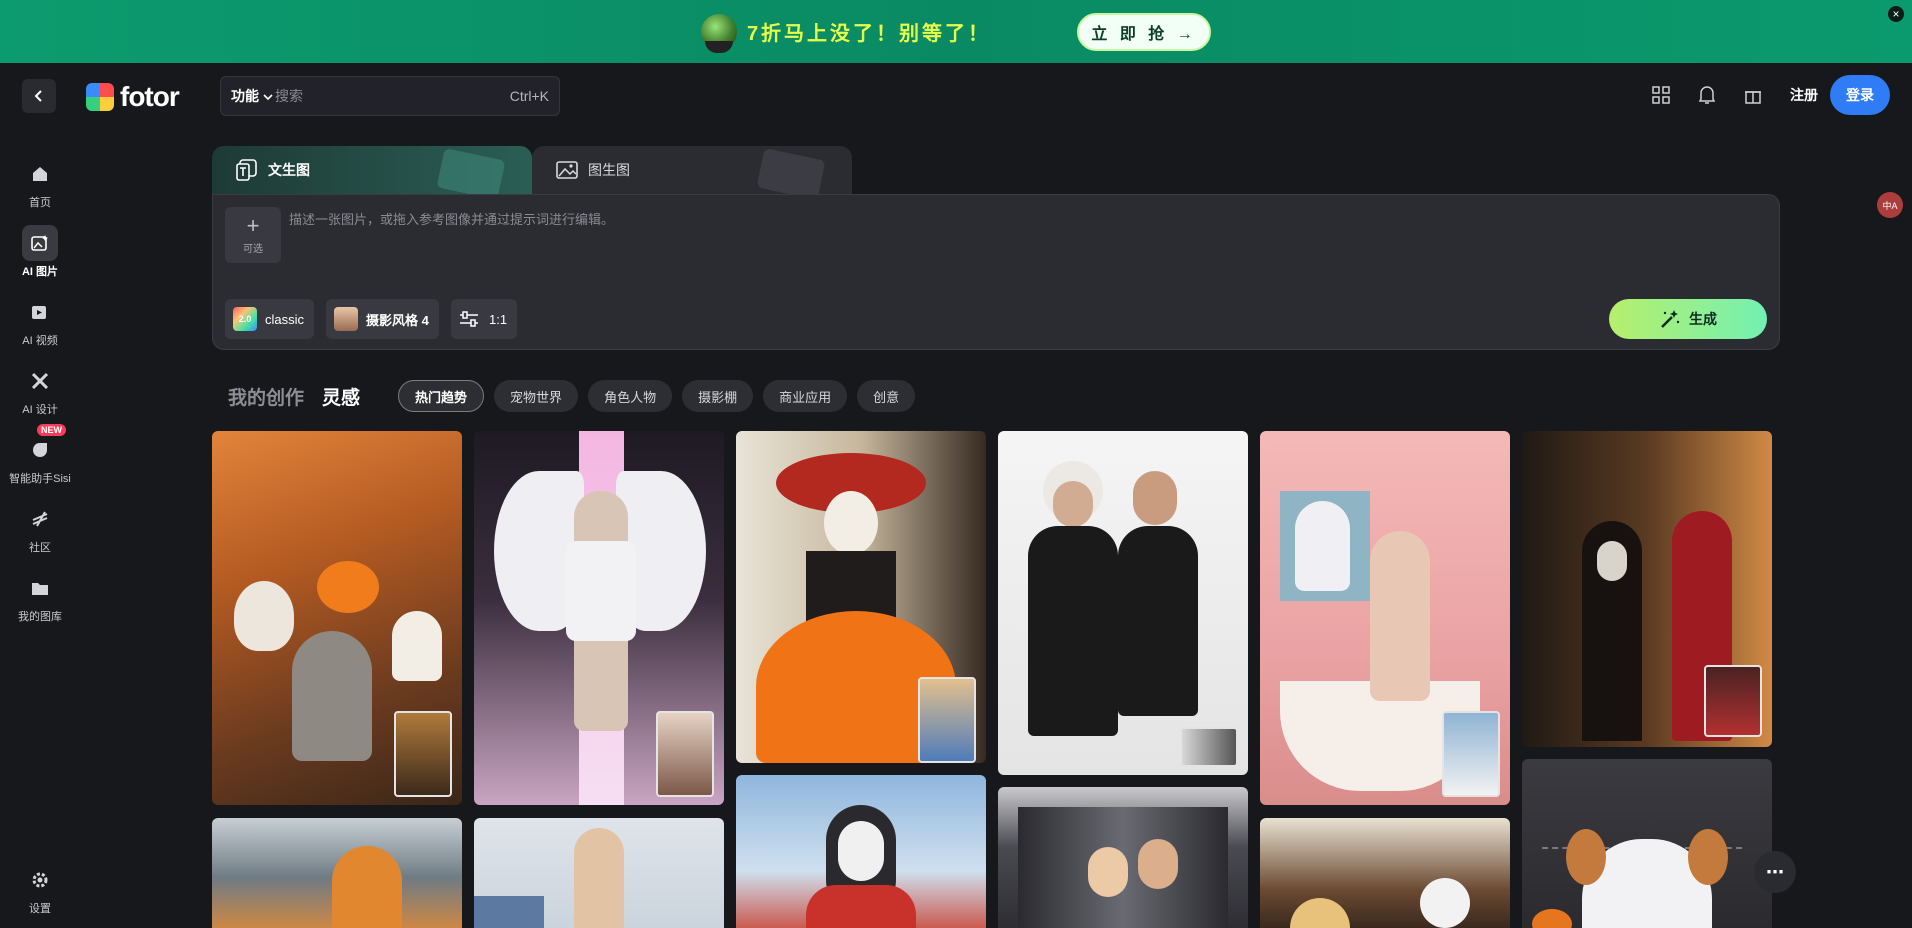 This screenshot has height=928, width=1912. What do you see at coordinates (40, 203) in the screenshot?
I see `sidebar-item-label: 首页` at bounding box center [40, 203].